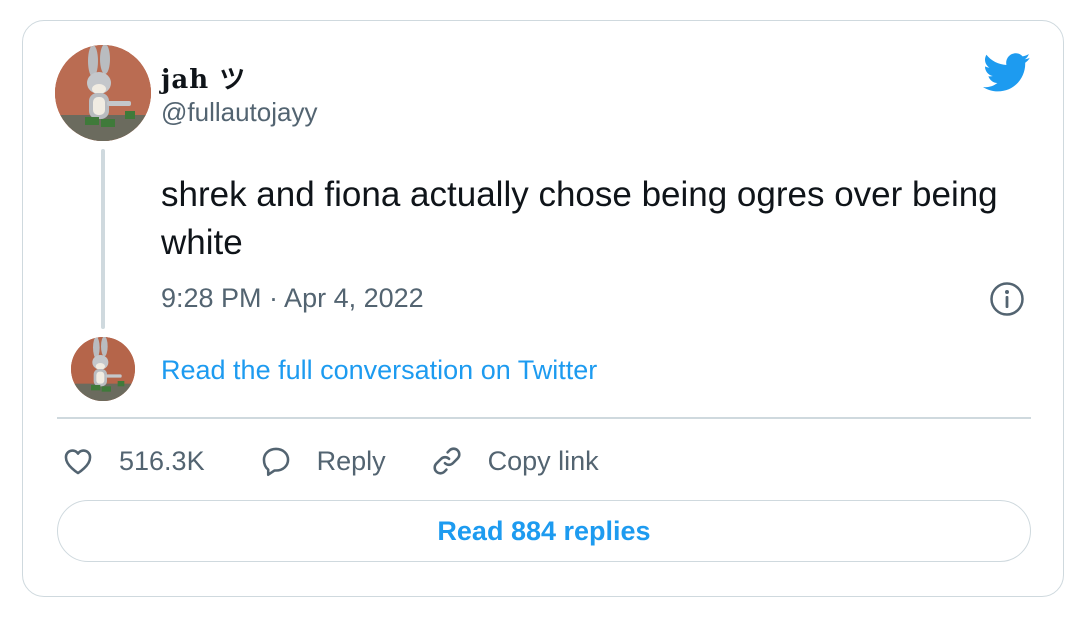 Image resolution: width=1089 pixels, height=622 pixels. I want to click on divider, so click(544, 418).